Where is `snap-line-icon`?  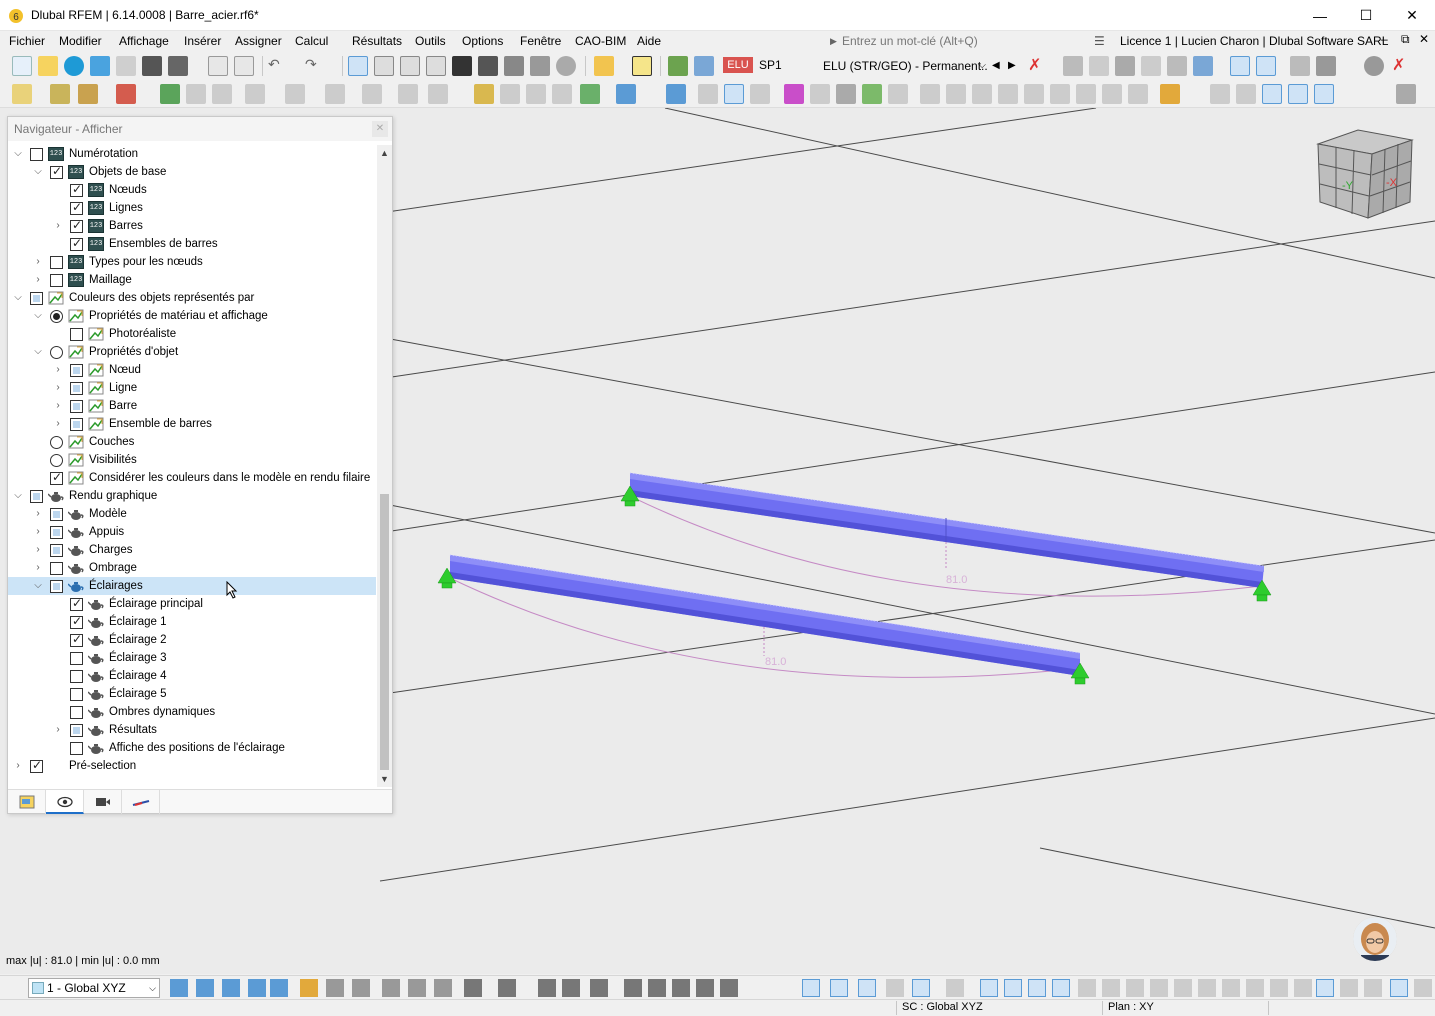 snap-line-icon is located at coordinates (547, 988).